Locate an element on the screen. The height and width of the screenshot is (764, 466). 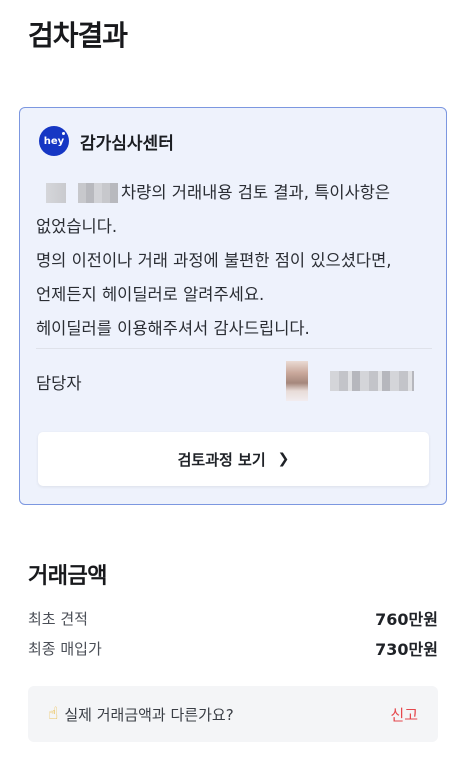
price-label: 최초 견적 is located at coordinates (58, 618).